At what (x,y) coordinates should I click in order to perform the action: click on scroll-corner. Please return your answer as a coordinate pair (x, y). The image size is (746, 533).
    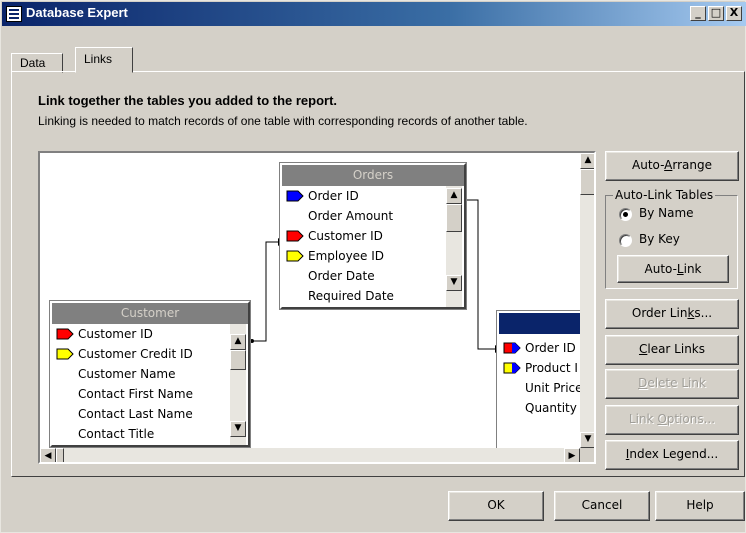
    Looking at the image, I should click on (587, 455).